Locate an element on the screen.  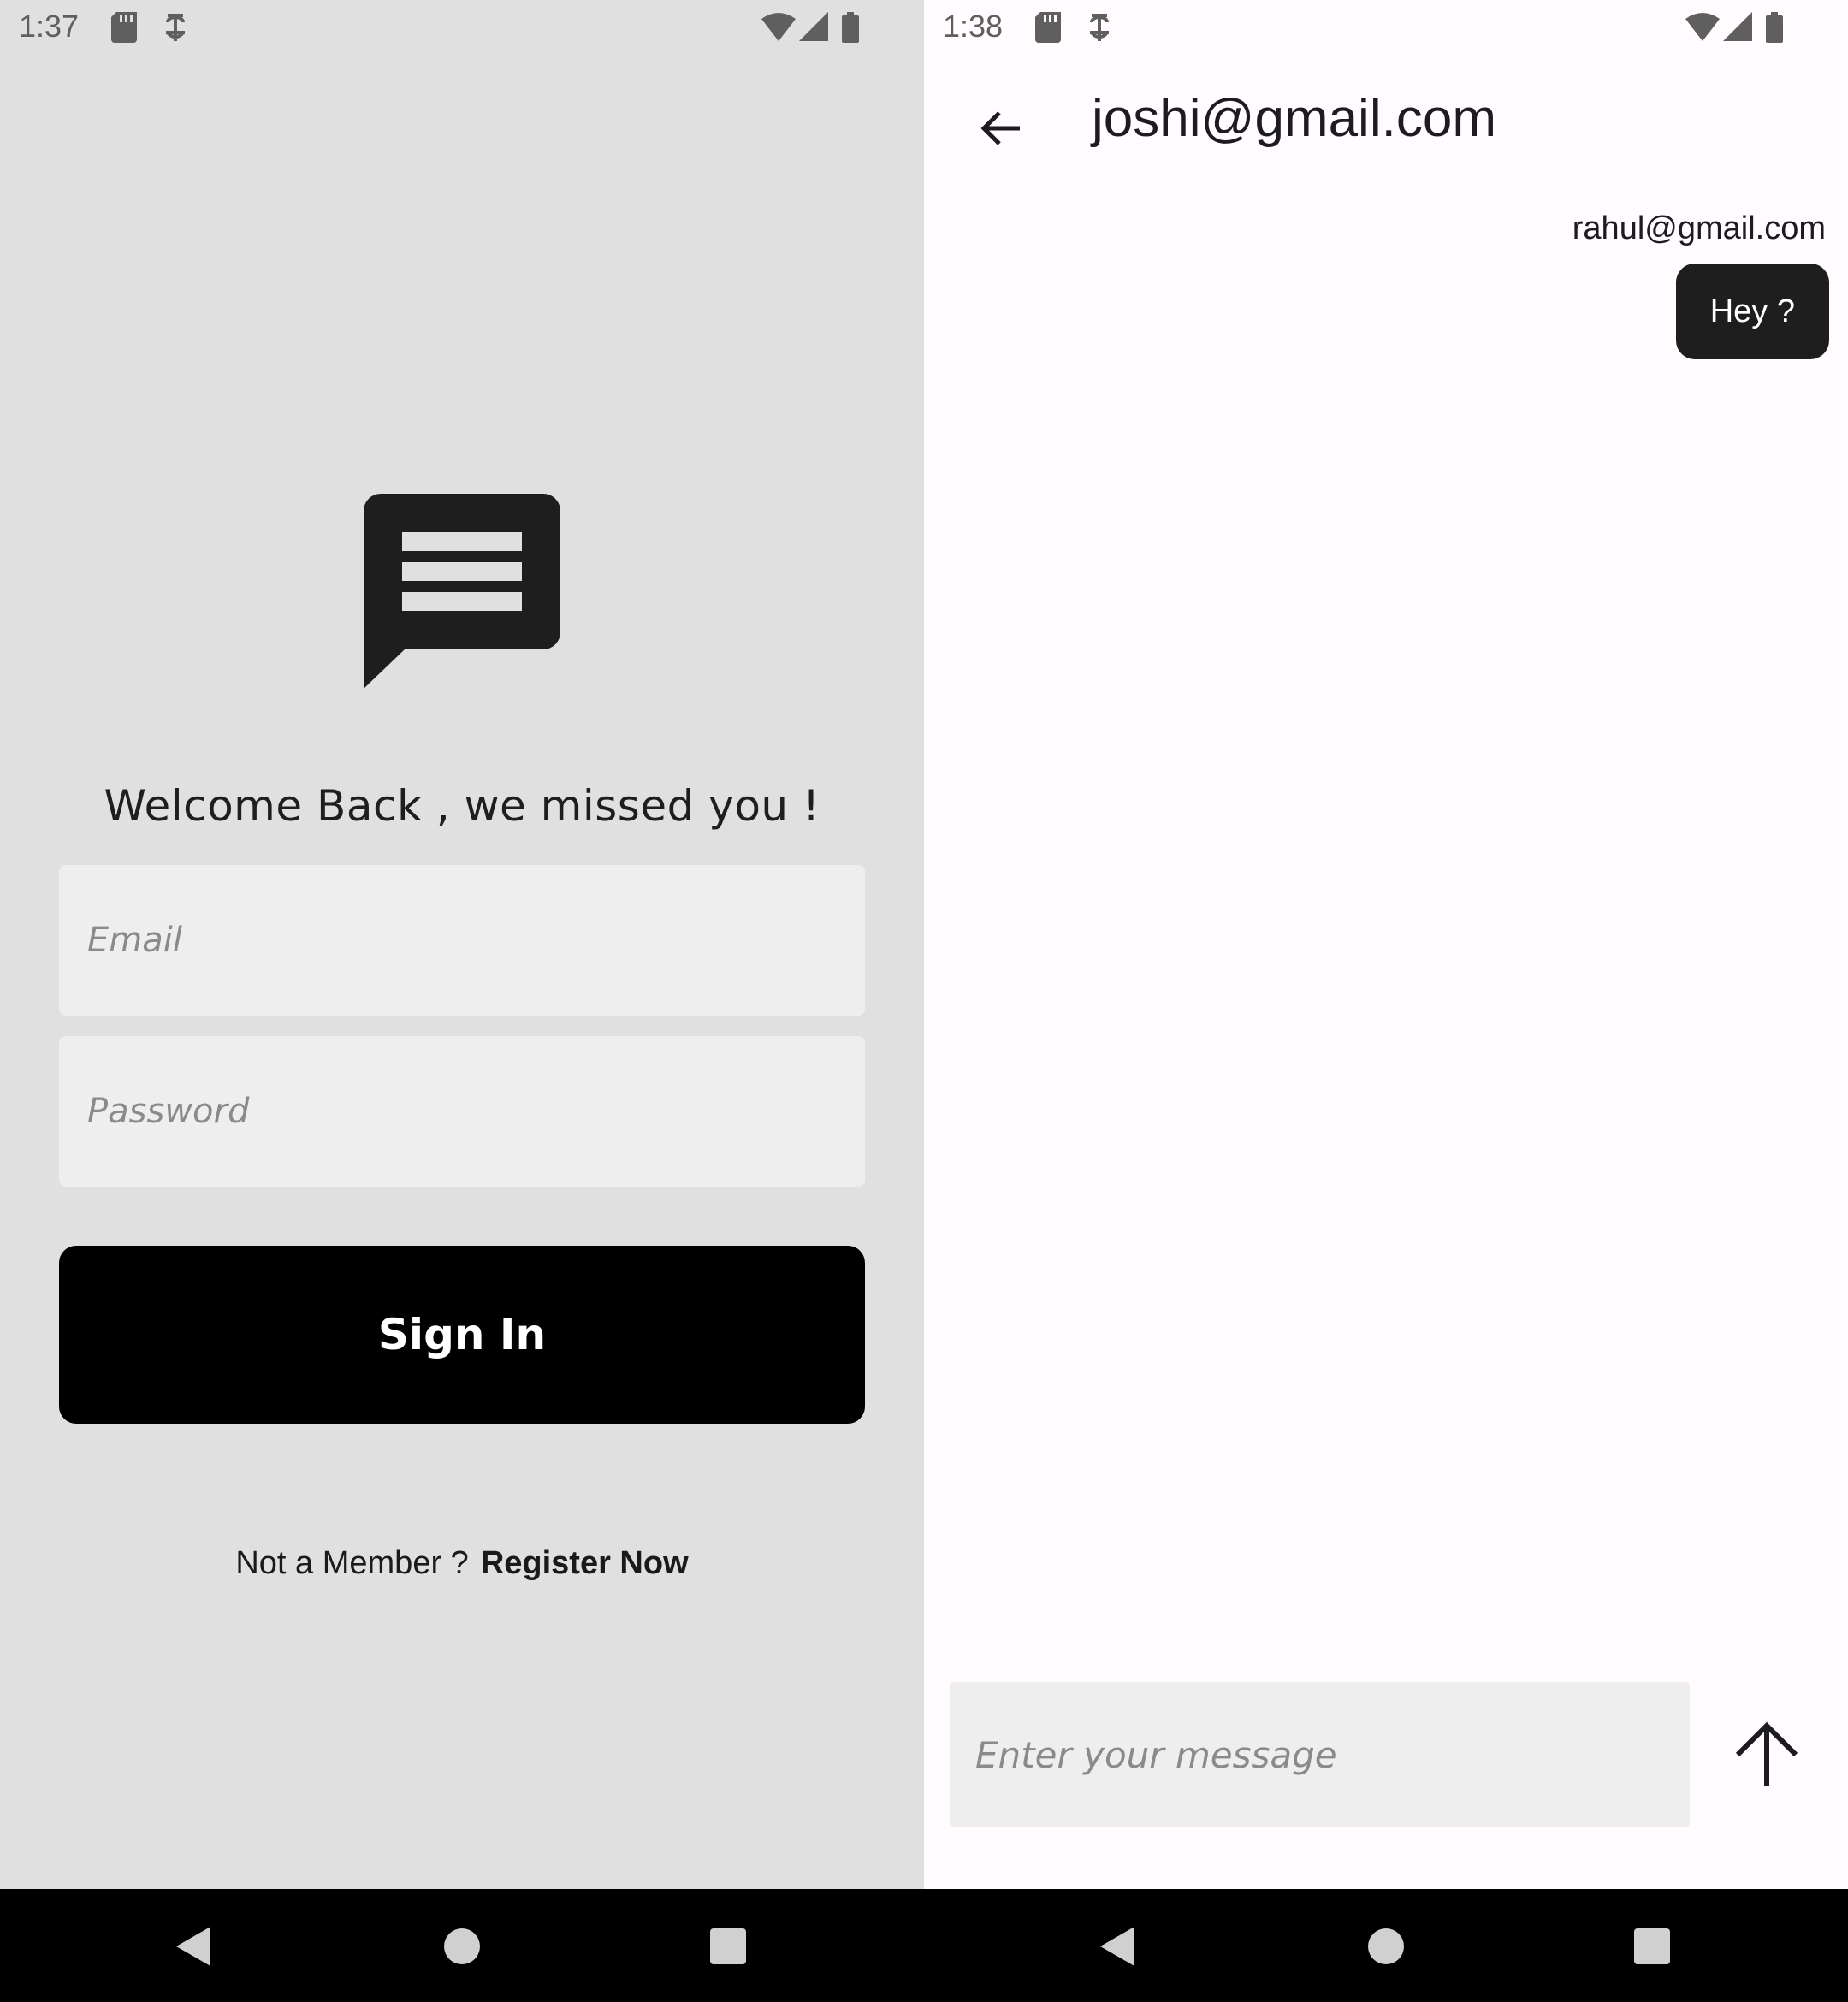
navigation-bar is located at coordinates (924, 1945).